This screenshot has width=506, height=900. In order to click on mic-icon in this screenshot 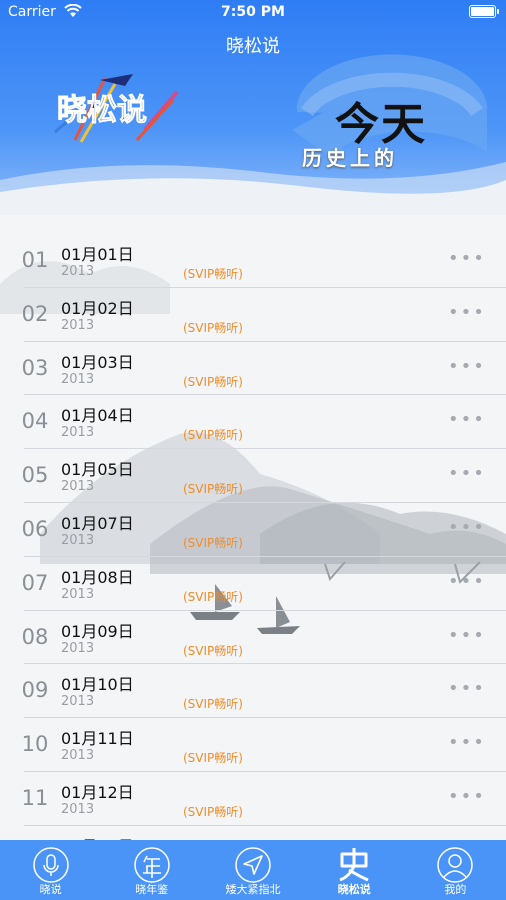, I will do `click(50, 865)`.